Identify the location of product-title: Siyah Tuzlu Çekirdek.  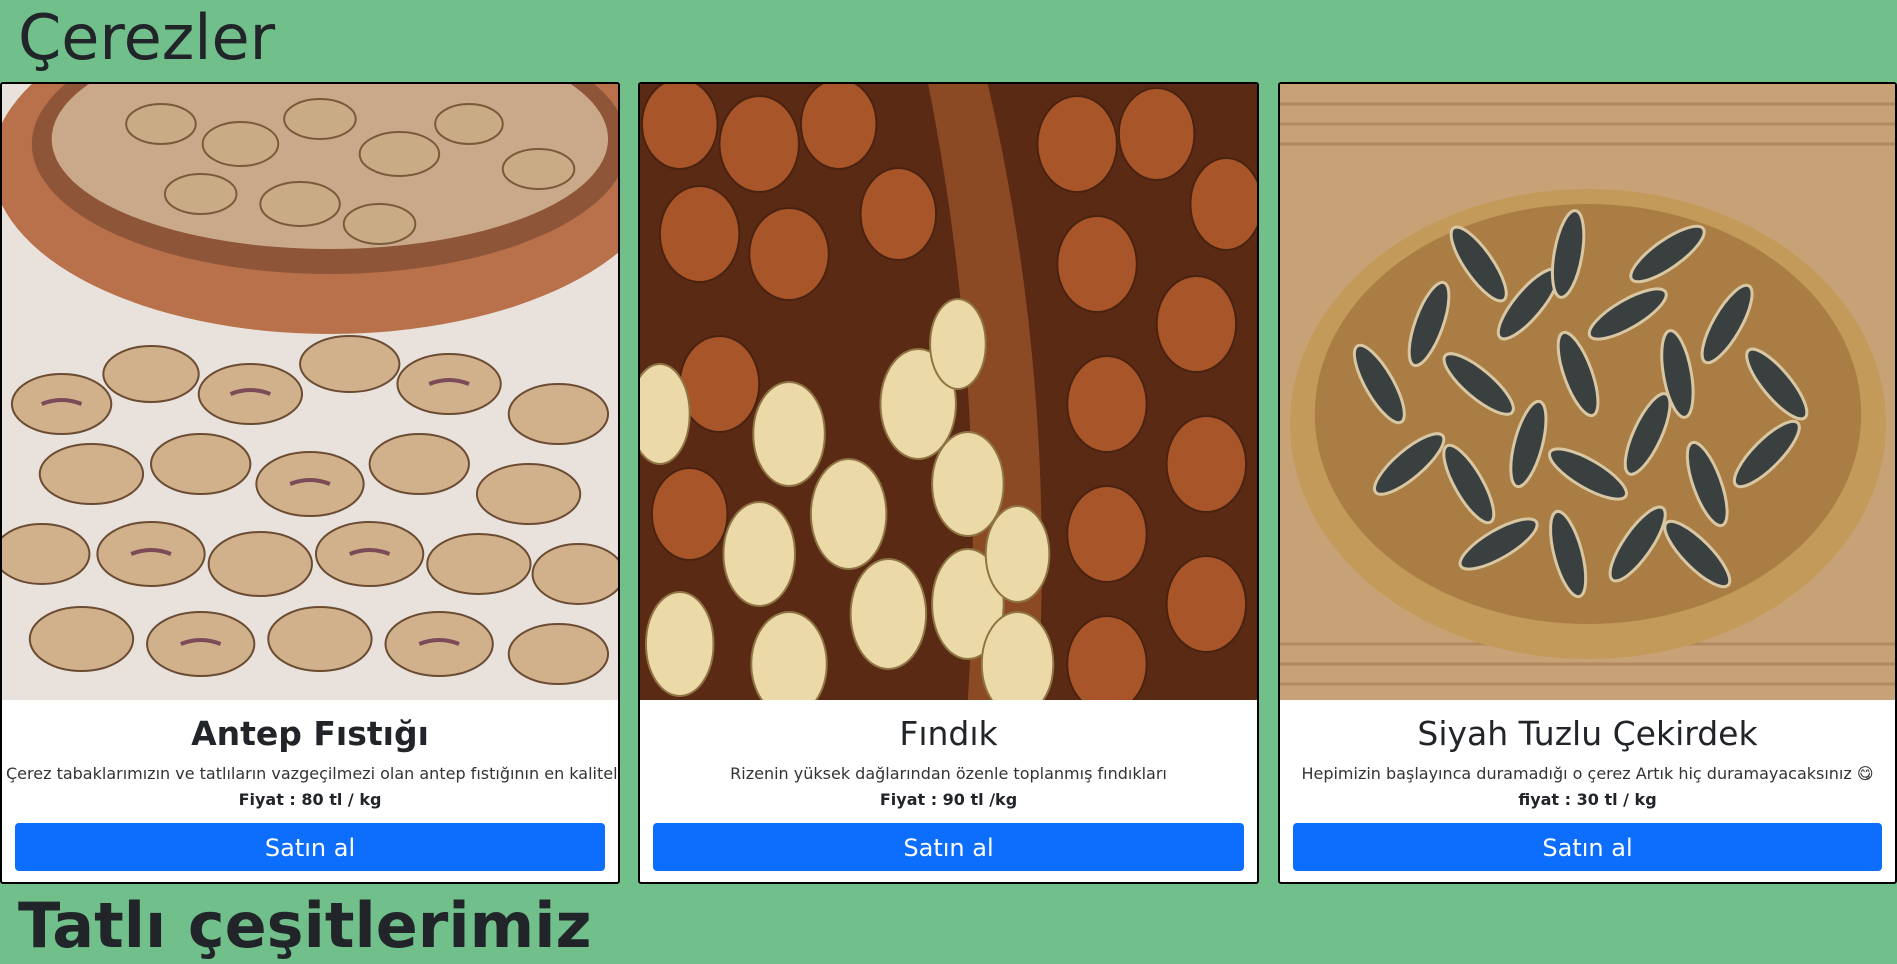
(1587, 733).